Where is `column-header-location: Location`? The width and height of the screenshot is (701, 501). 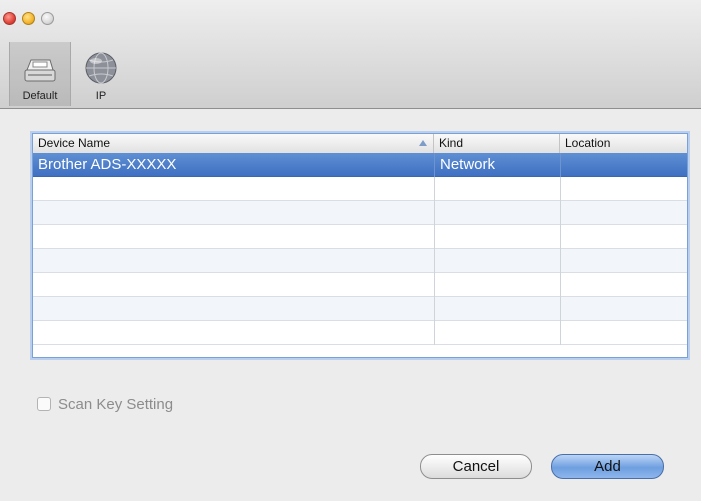 column-header-location: Location is located at coordinates (623, 143).